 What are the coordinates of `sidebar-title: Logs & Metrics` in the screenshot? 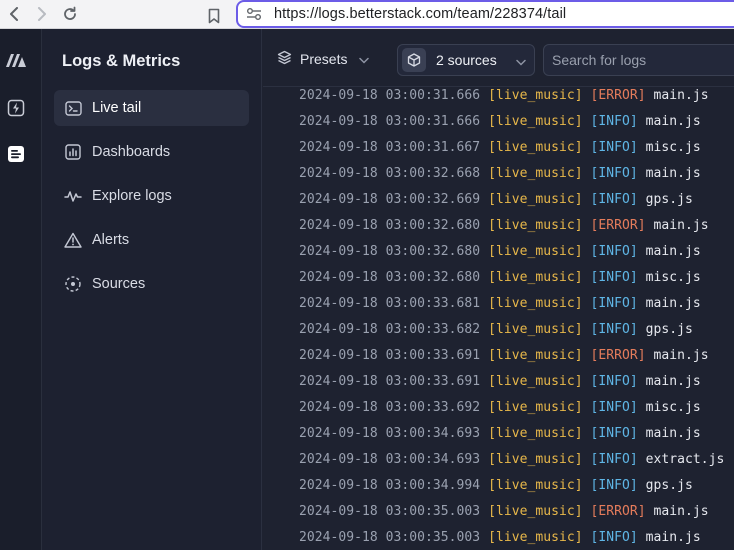 It's located at (121, 61).